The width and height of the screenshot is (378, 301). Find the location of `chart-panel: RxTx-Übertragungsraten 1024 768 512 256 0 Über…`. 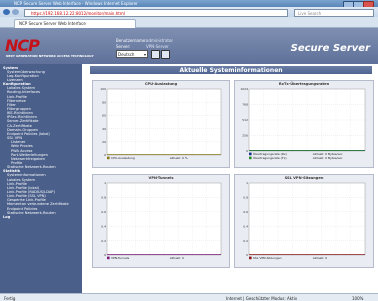

chart-panel: RxTx-Übertragungsraten 1024 768 512 256 0 Über… is located at coordinates (304, 124).